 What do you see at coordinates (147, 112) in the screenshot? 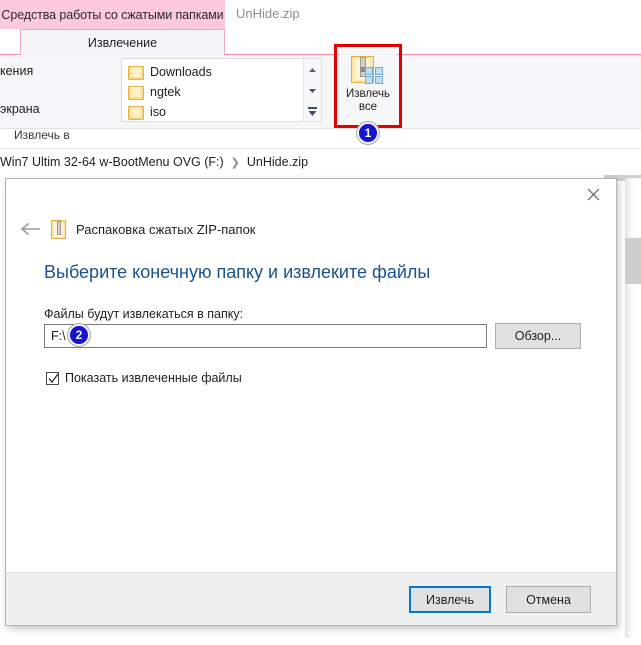
I see `gallery-item: iso` at bounding box center [147, 112].